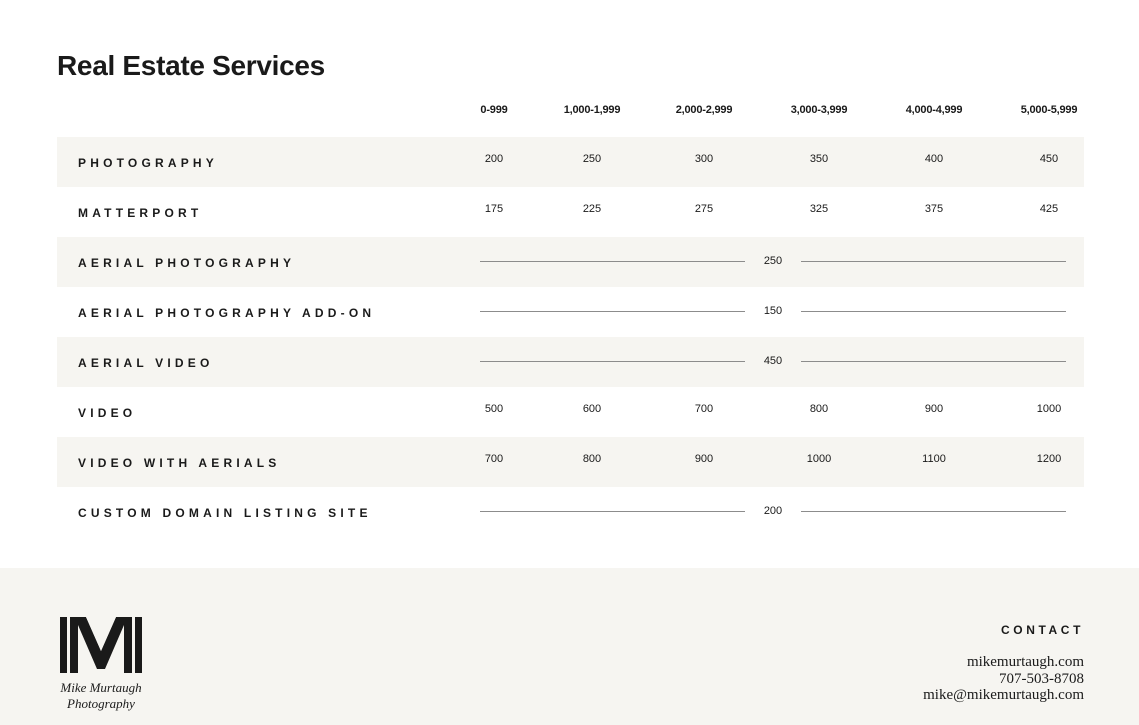 The width and height of the screenshot is (1139, 725). What do you see at coordinates (187, 263) in the screenshot?
I see `row-label: Aerial Photography` at bounding box center [187, 263].